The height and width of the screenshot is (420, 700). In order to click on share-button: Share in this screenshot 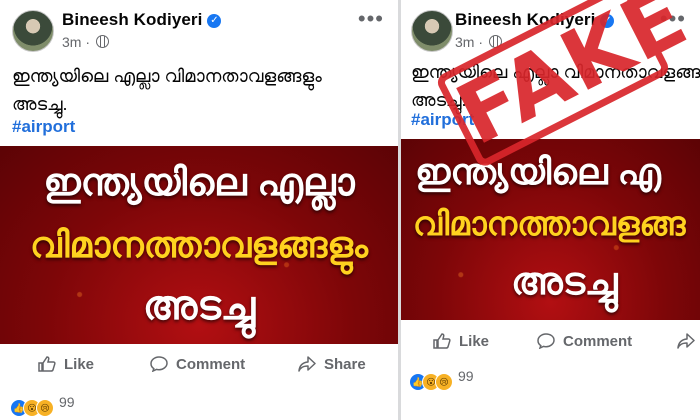, I will do `click(332, 364)`.